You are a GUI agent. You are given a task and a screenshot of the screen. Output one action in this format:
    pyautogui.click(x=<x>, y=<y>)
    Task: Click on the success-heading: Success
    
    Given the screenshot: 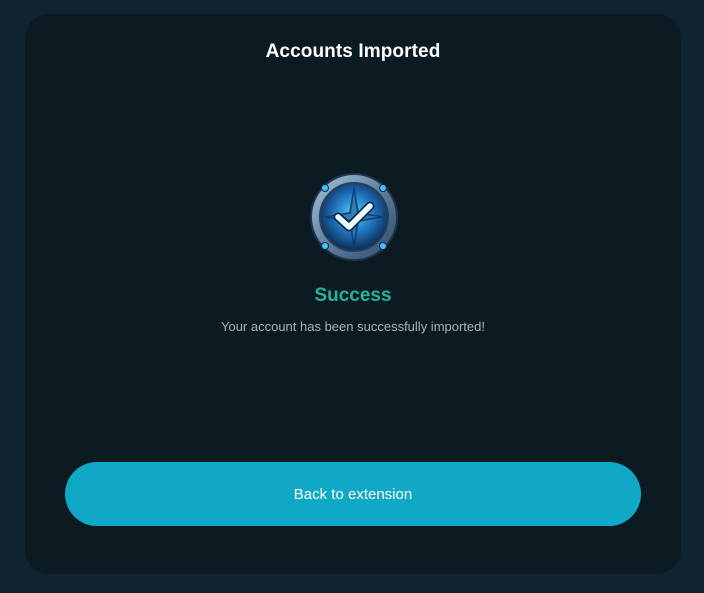 What is the action you would take?
    pyautogui.click(x=353, y=295)
    